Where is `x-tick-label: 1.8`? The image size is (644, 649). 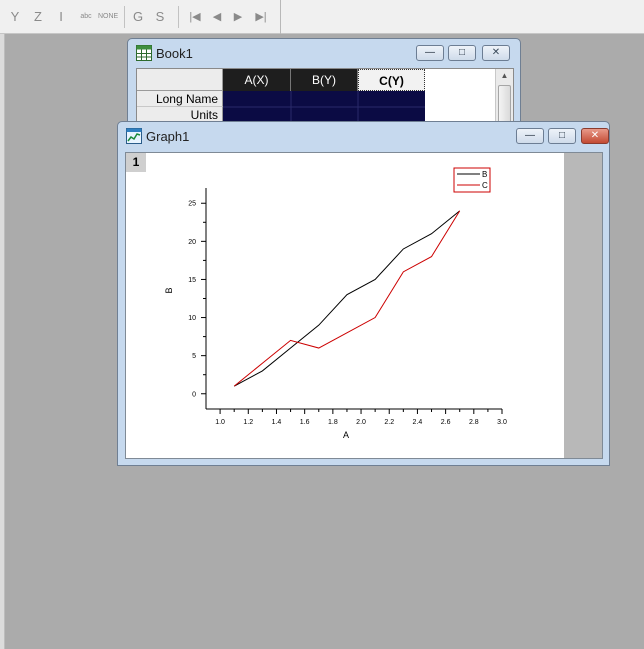 x-tick-label: 1.8 is located at coordinates (333, 422).